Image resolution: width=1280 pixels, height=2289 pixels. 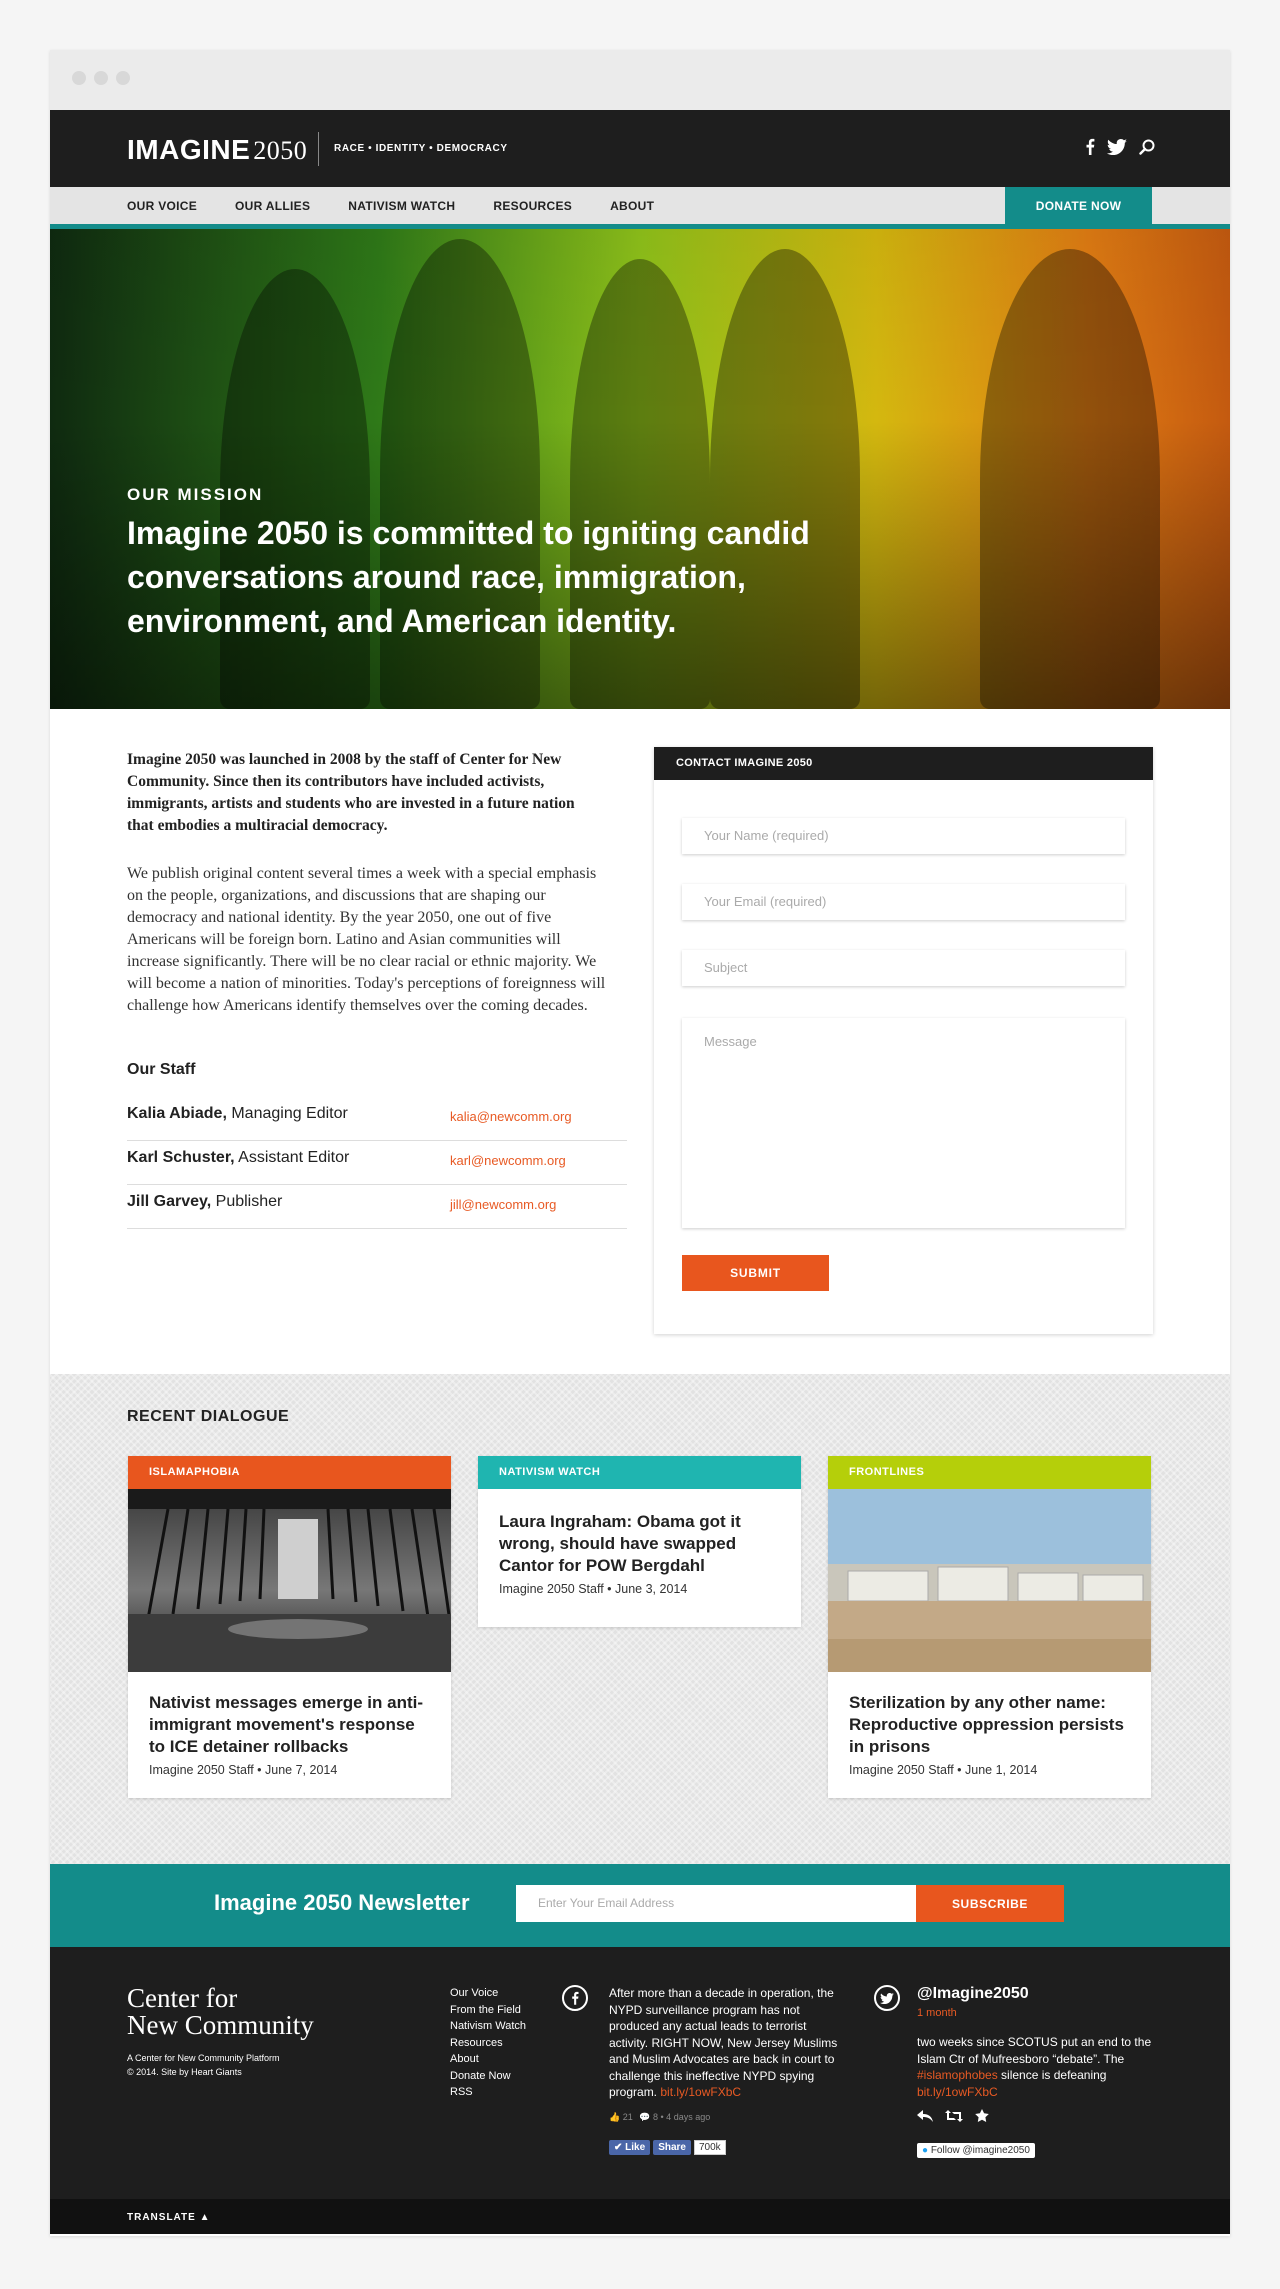 I want to click on twitter-follow-button: ● Follow @imagine2050, so click(x=976, y=2150).